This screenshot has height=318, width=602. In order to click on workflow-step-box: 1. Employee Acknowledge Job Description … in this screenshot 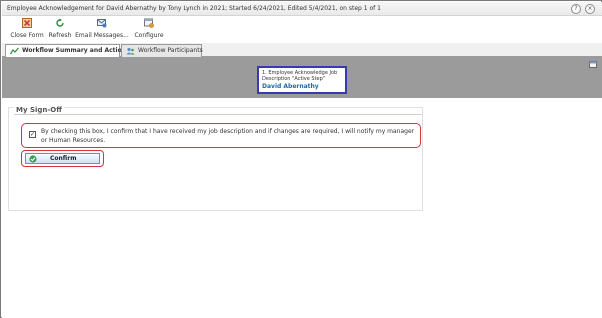, I will do `click(302, 80)`.